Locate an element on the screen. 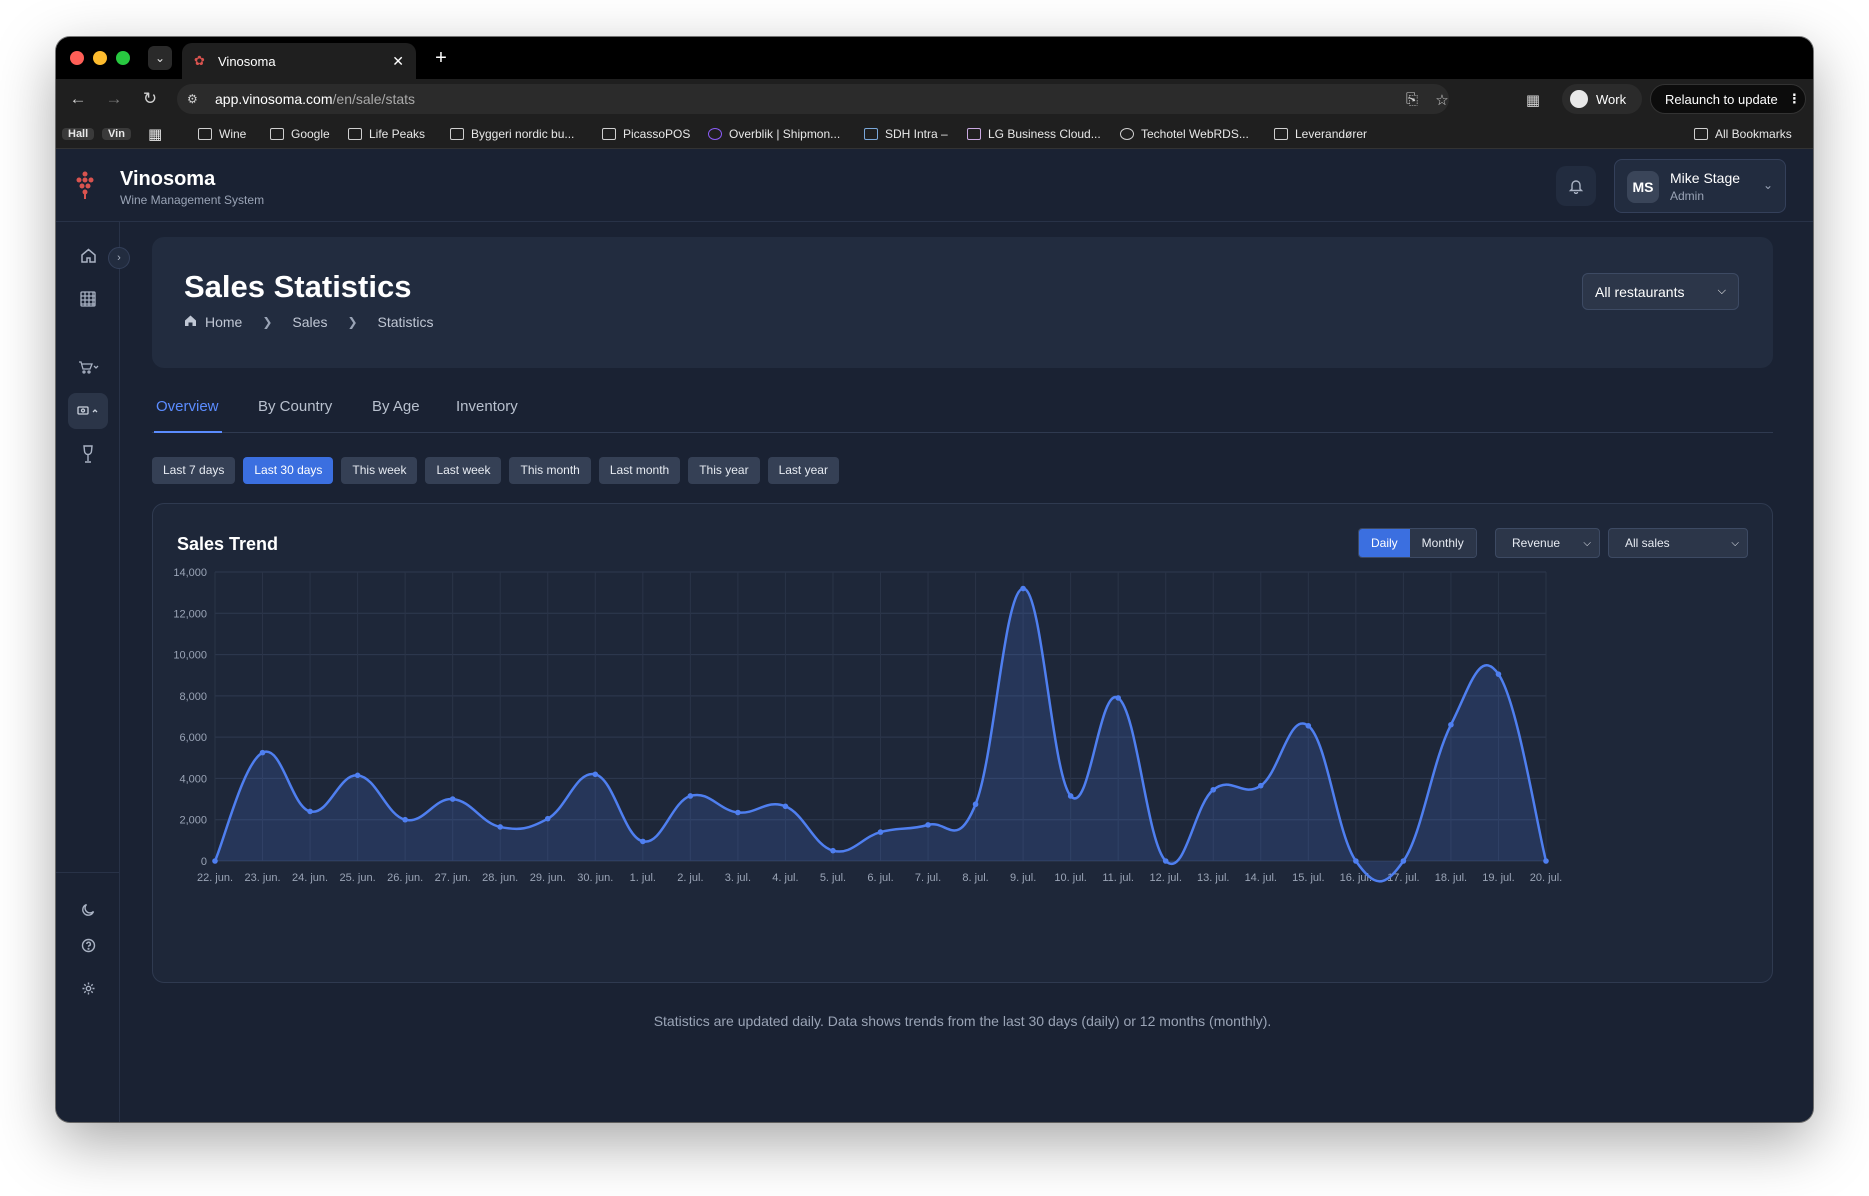 The height and width of the screenshot is (1196, 1869). range-this-year: This year is located at coordinates (724, 470).